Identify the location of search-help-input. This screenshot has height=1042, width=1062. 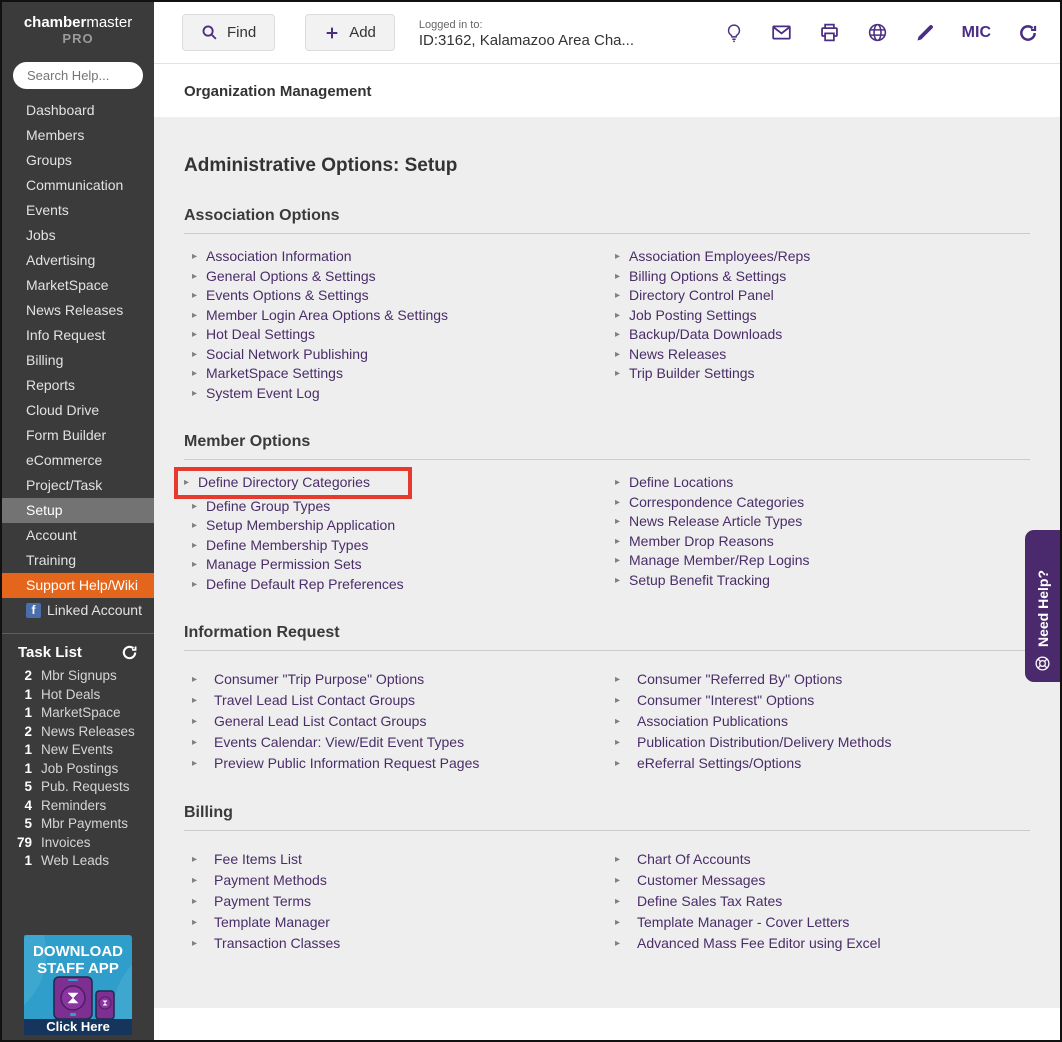
(78, 75).